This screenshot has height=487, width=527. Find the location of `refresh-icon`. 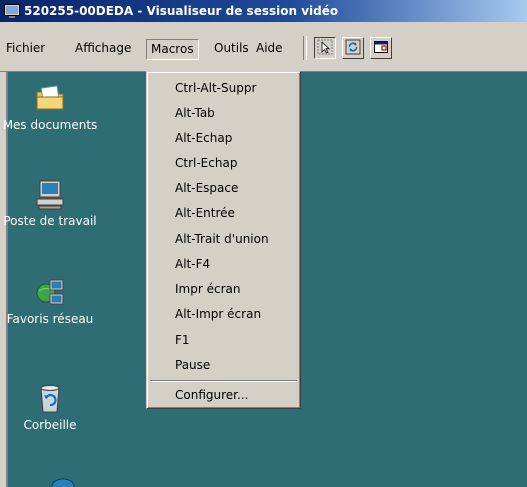

refresh-icon is located at coordinates (353, 48).